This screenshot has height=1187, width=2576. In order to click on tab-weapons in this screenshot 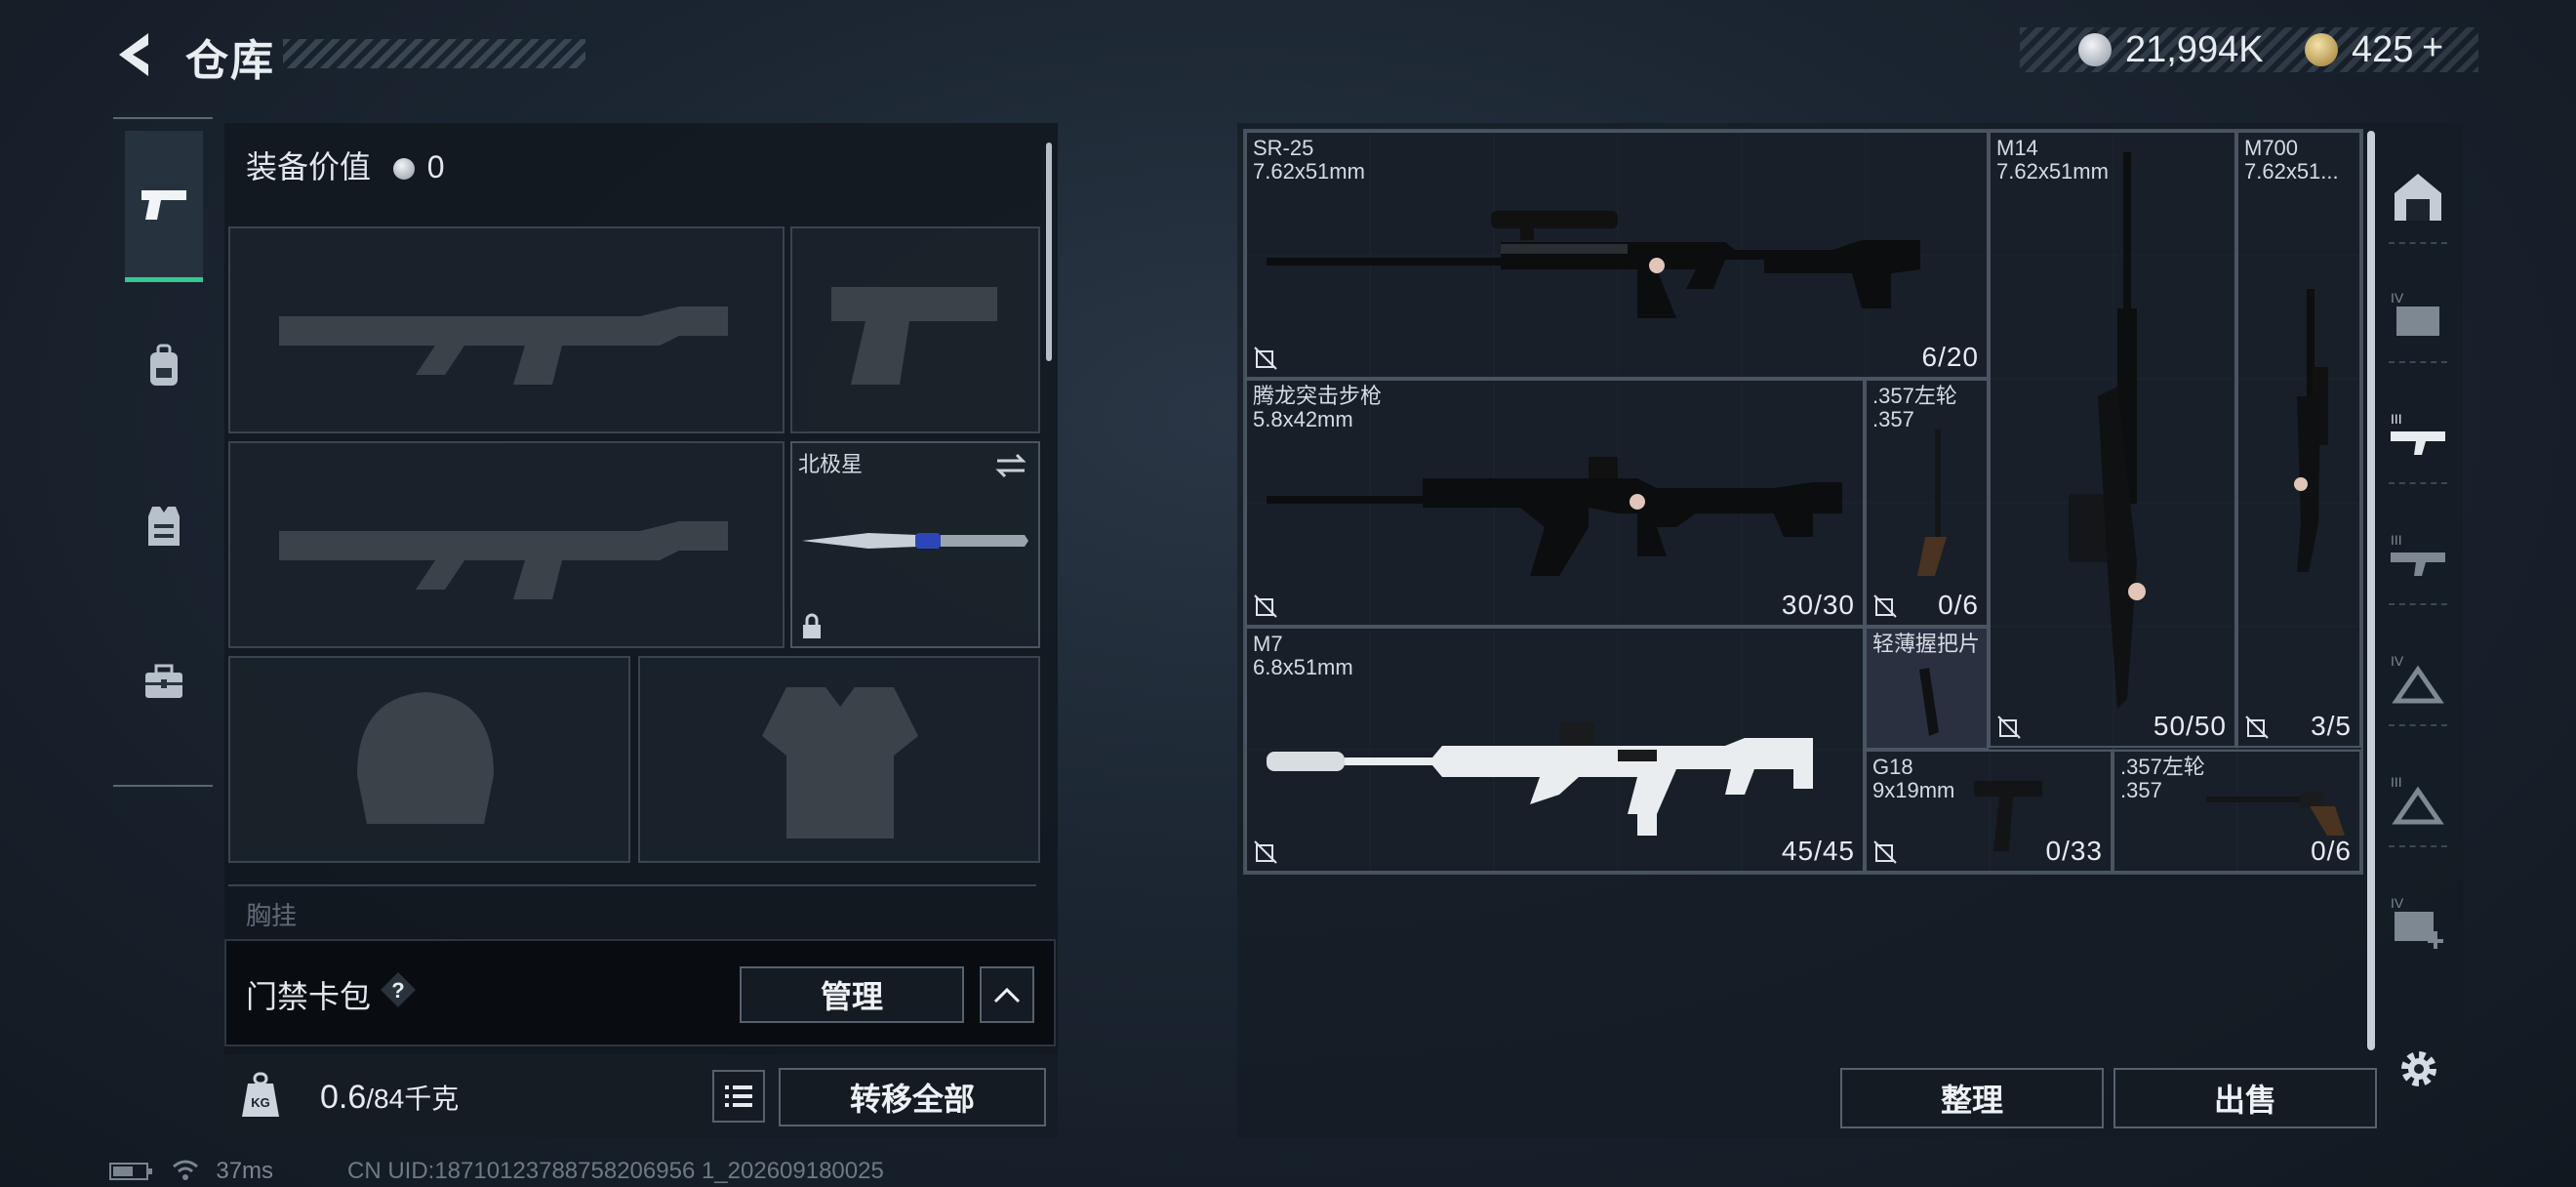, I will do `click(164, 206)`.